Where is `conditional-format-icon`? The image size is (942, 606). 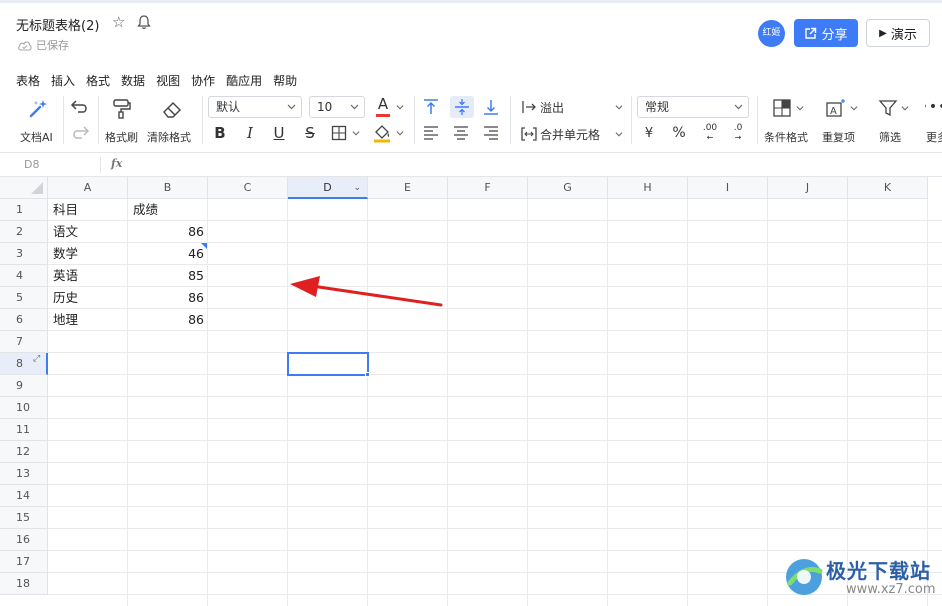
conditional-format-icon is located at coordinates (782, 108).